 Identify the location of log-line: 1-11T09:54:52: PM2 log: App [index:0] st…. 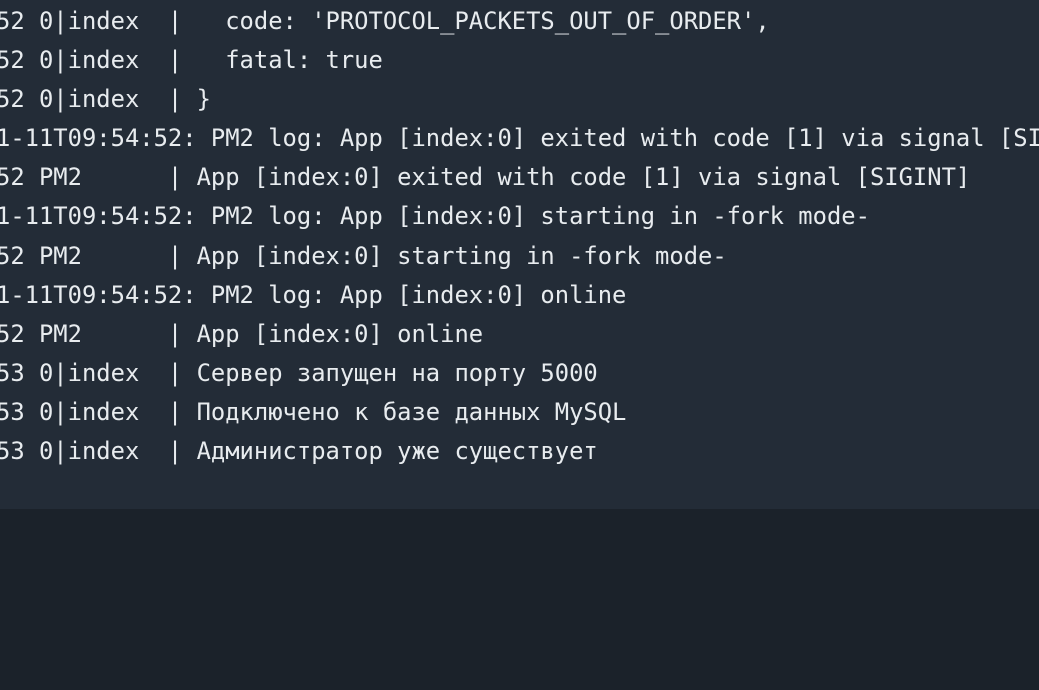
(435, 216).